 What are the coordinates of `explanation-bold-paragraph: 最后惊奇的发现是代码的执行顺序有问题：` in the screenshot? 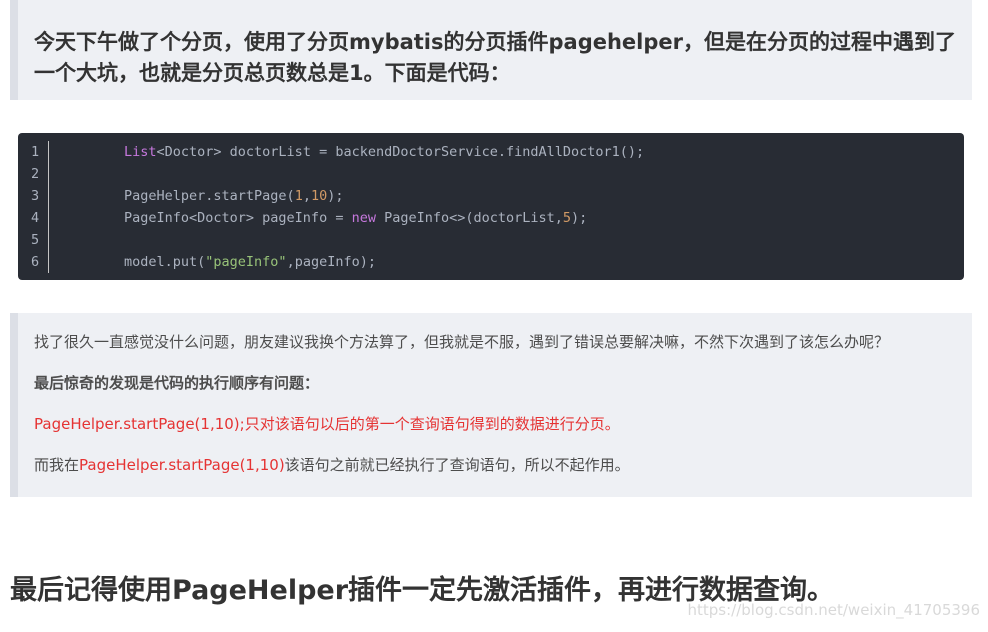 It's located at (177, 383).